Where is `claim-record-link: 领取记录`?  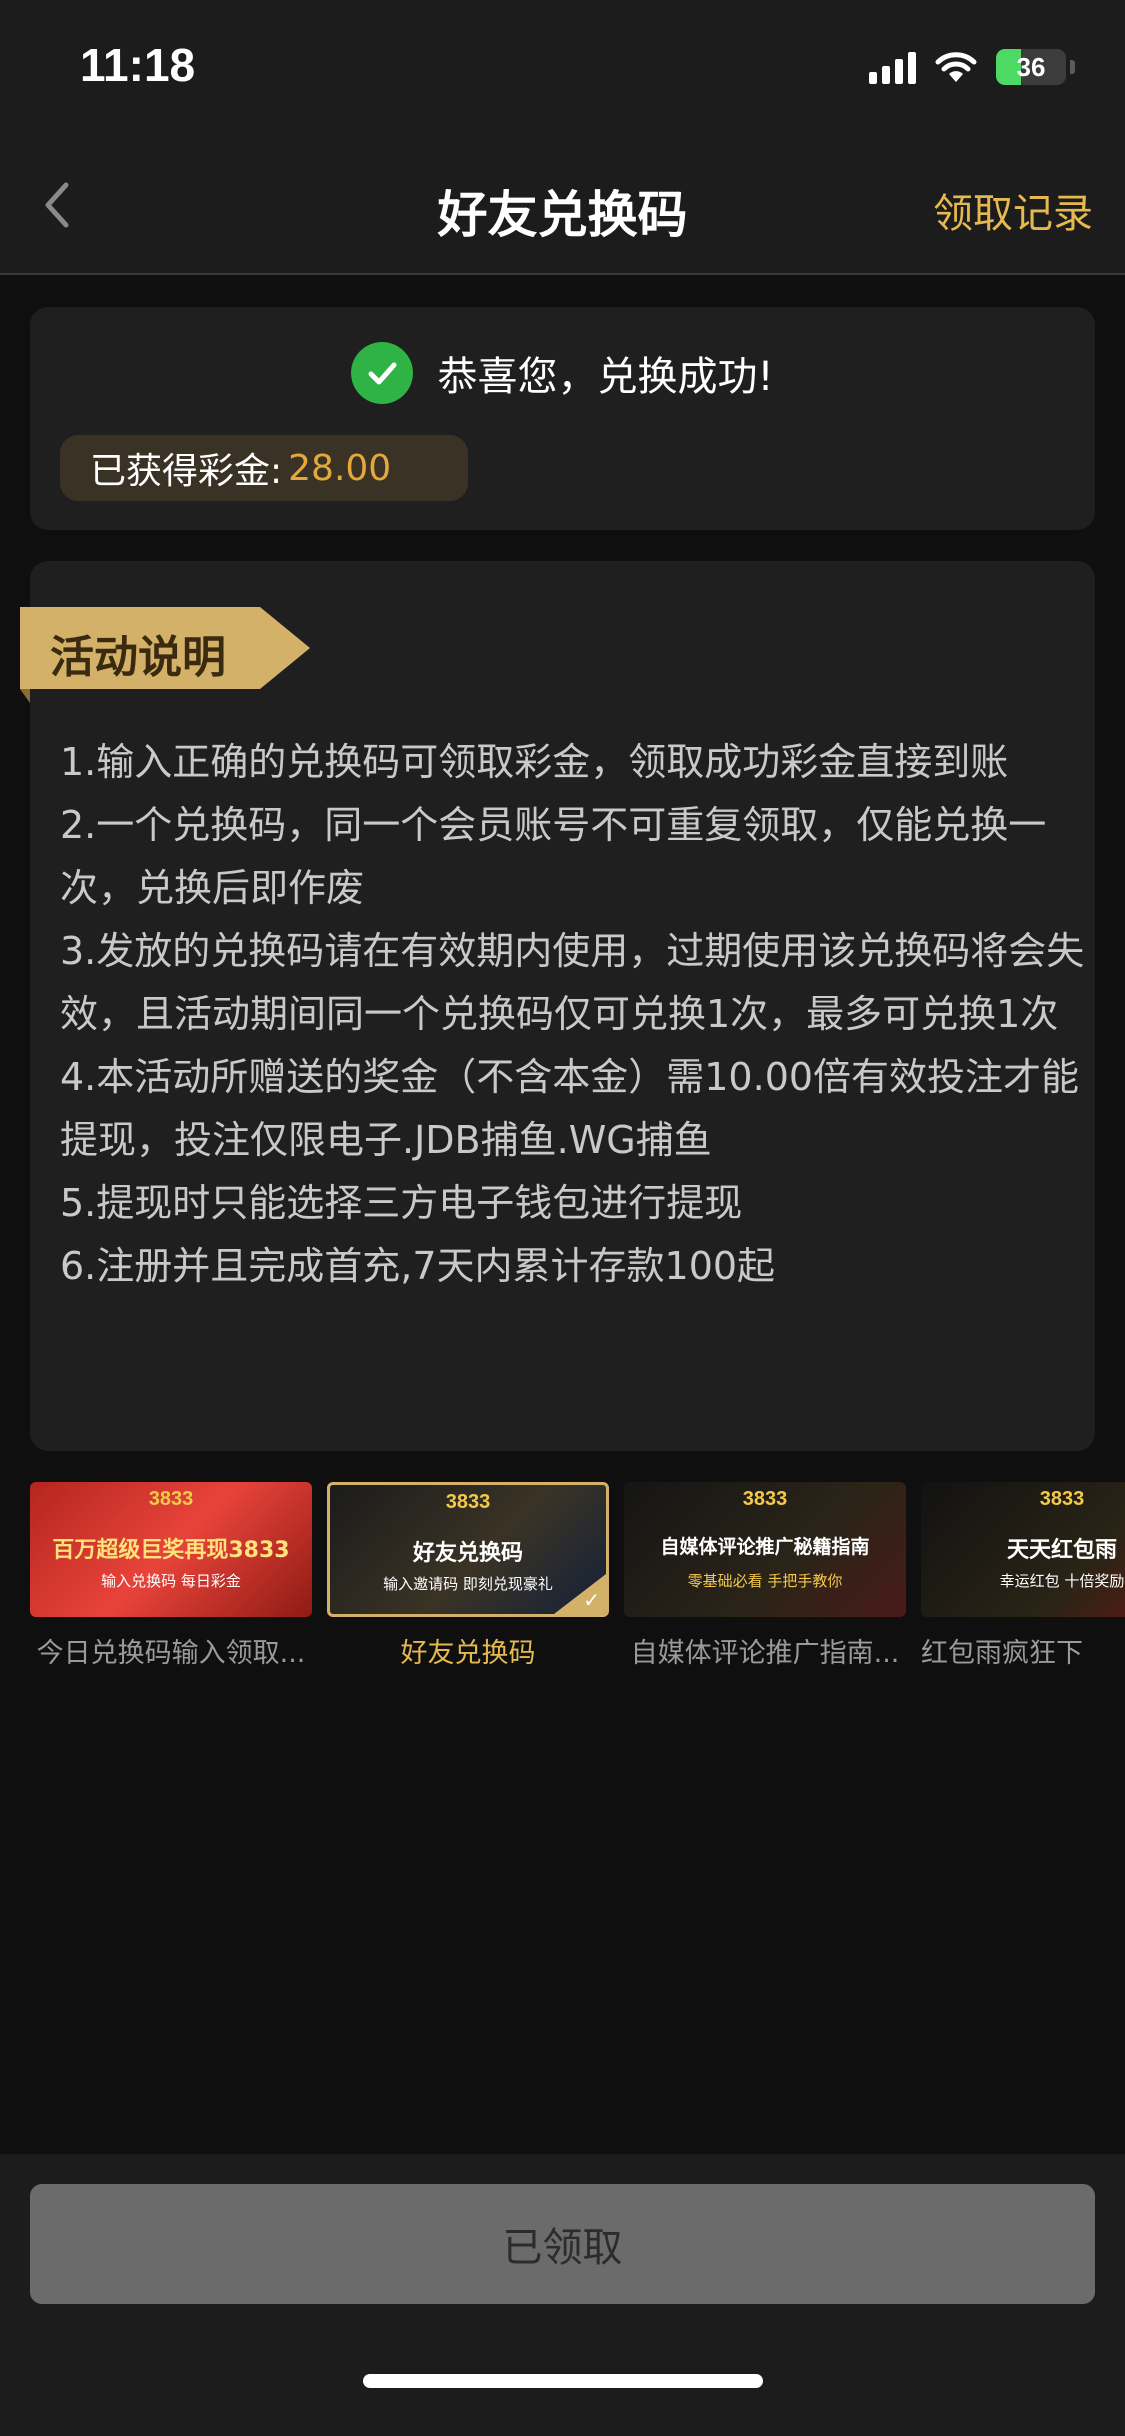 claim-record-link: 领取记录 is located at coordinates (1013, 210).